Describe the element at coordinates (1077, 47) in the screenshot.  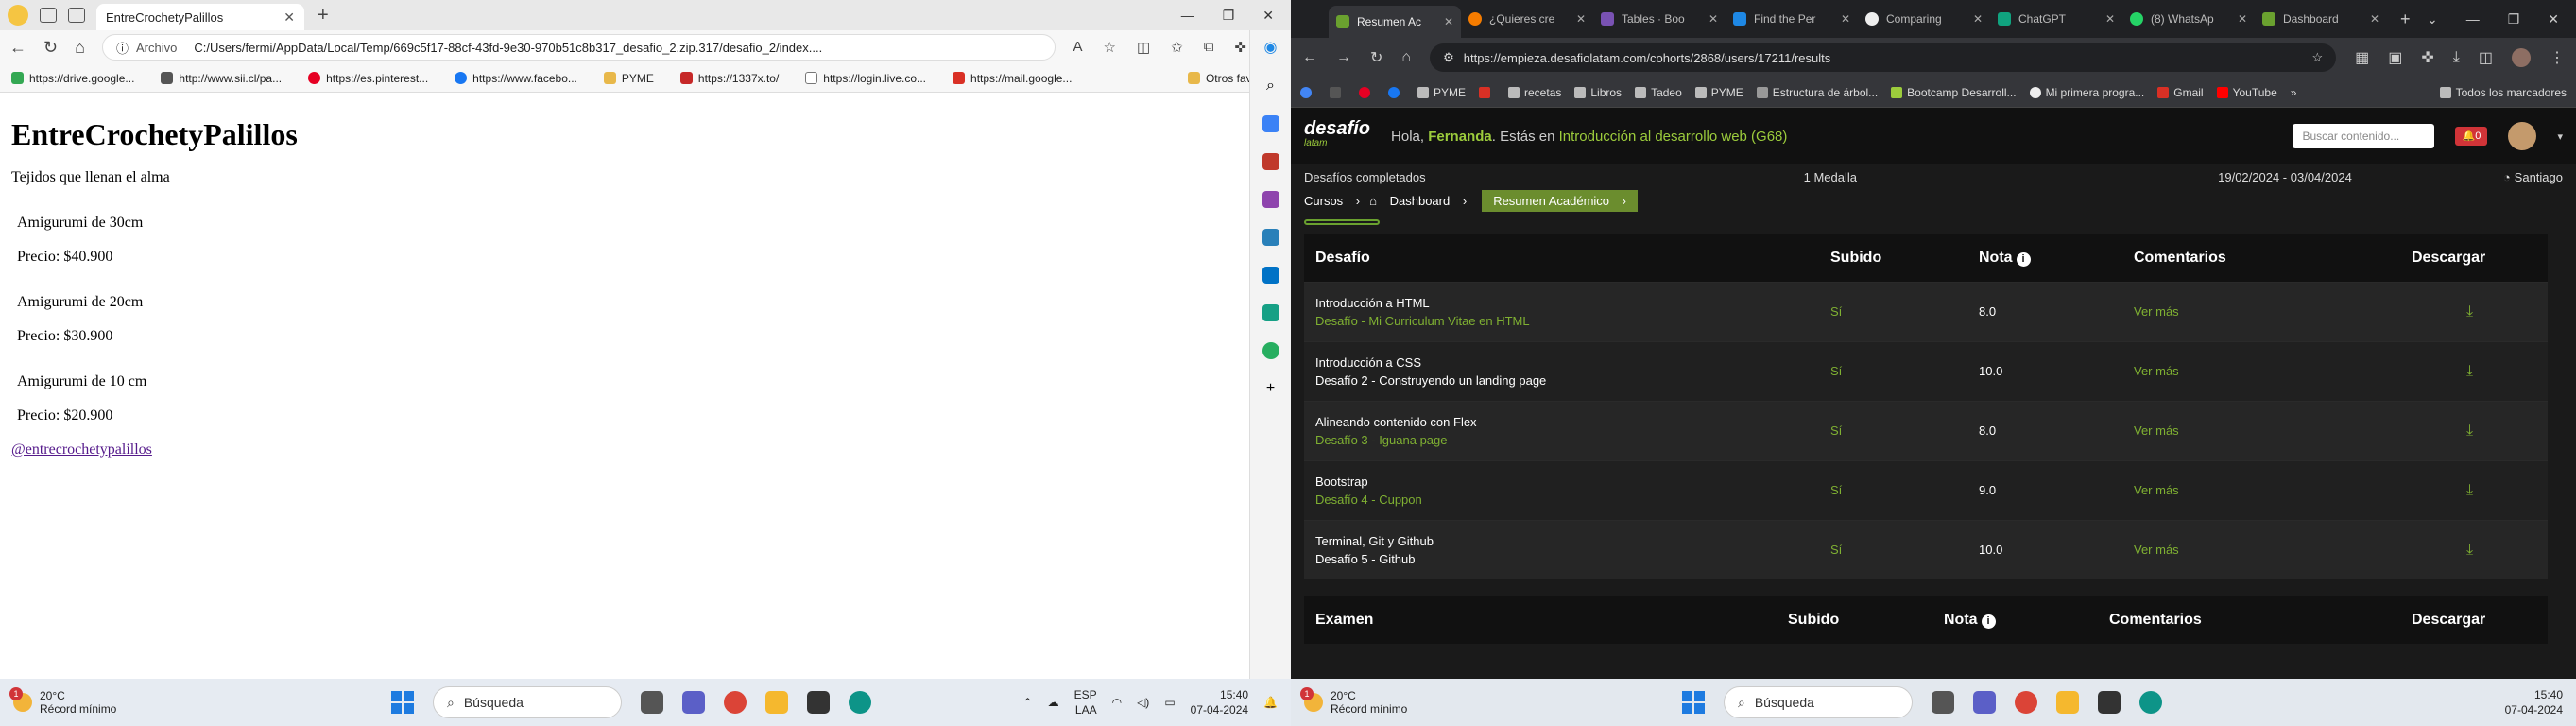
I see `read-aloud-icon: A` at that location.